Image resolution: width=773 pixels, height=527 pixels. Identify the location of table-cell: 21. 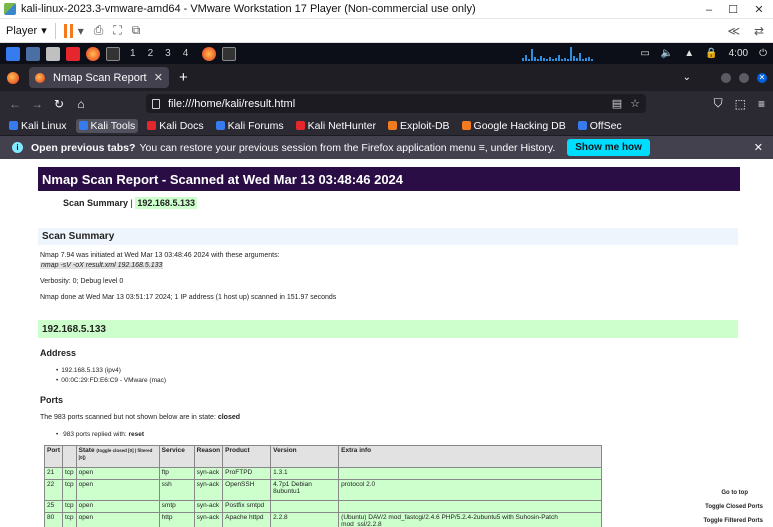
(53, 473).